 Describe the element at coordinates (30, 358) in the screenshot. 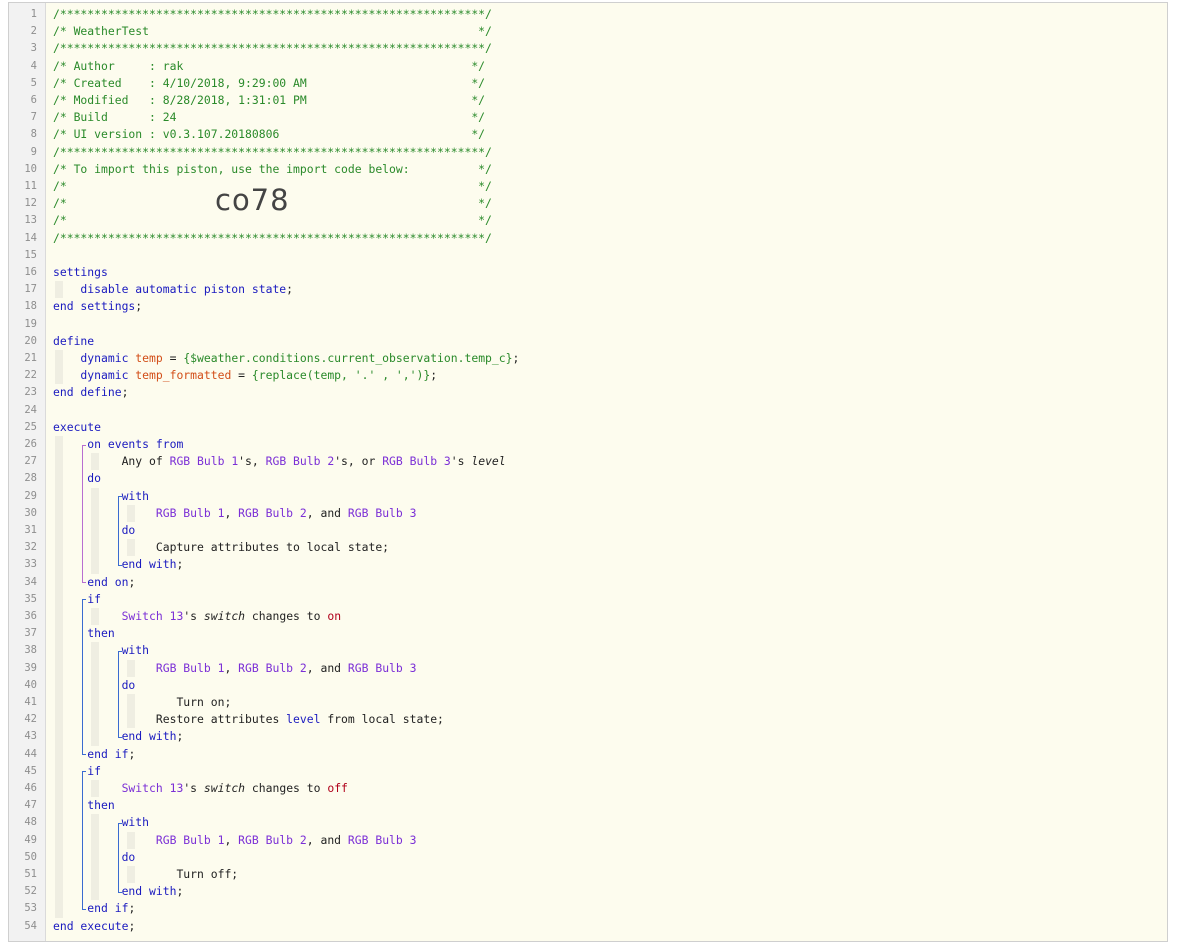

I see `line-number: 21` at that location.